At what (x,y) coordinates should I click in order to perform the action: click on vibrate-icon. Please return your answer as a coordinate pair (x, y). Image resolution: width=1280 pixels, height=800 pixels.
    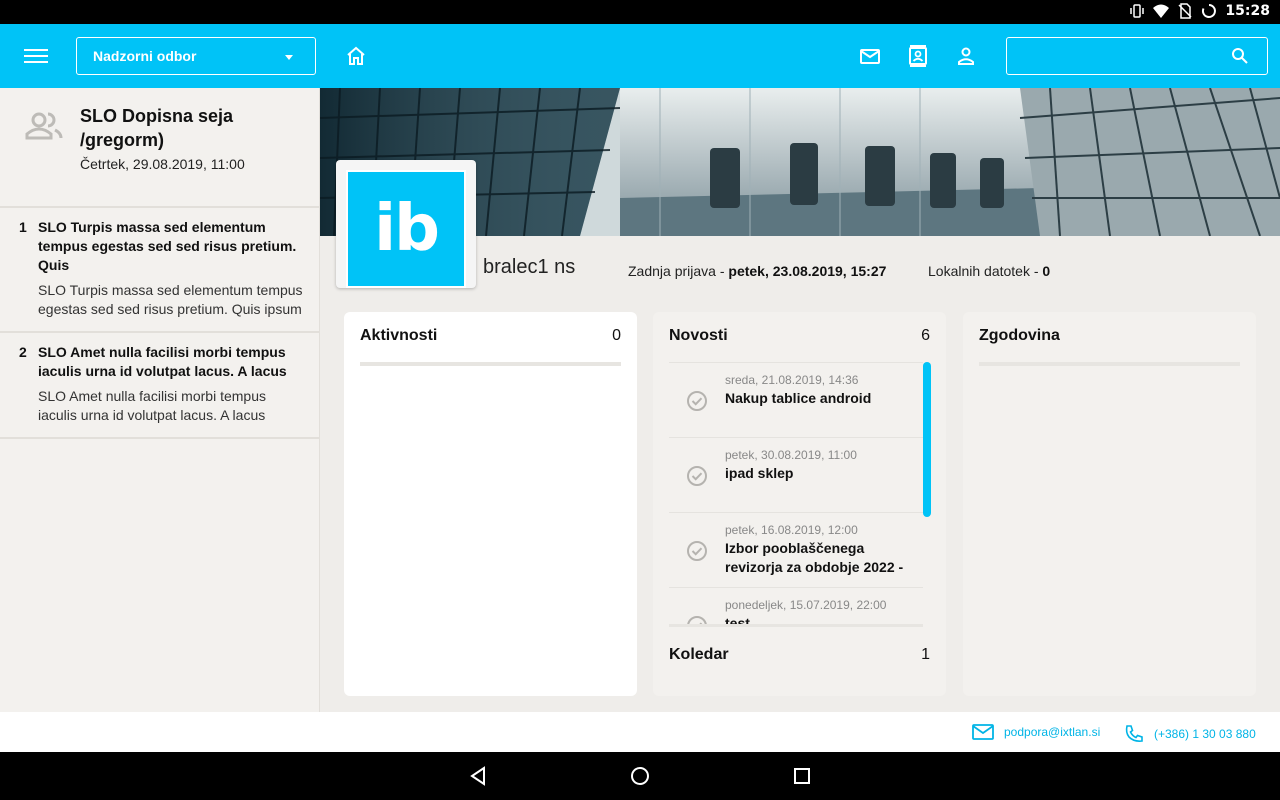
    Looking at the image, I should click on (1137, 11).